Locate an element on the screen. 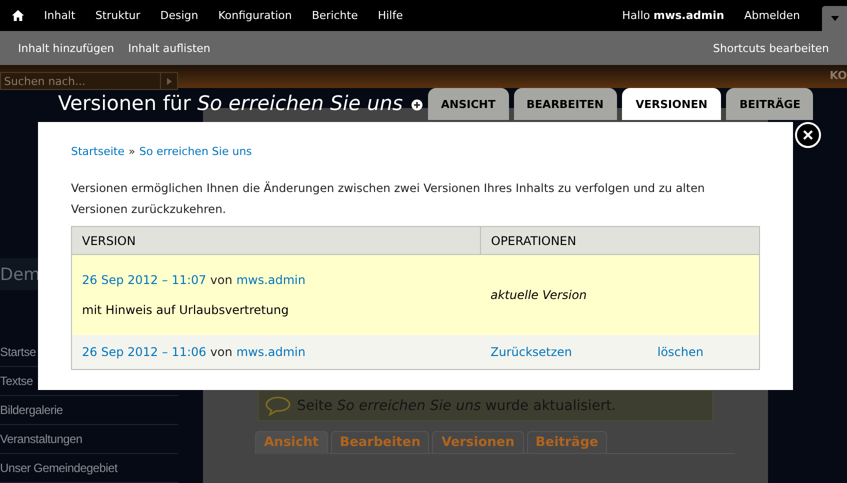 The image size is (847, 483). overlay-title: Versionen für So erreichen Sie uns is located at coordinates (230, 103).